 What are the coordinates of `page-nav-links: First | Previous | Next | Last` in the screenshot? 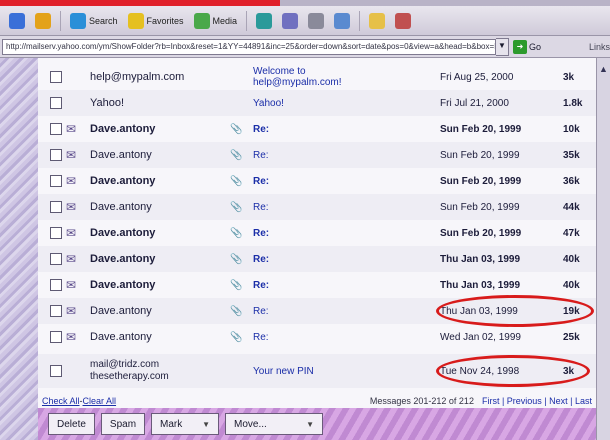 It's located at (537, 401).